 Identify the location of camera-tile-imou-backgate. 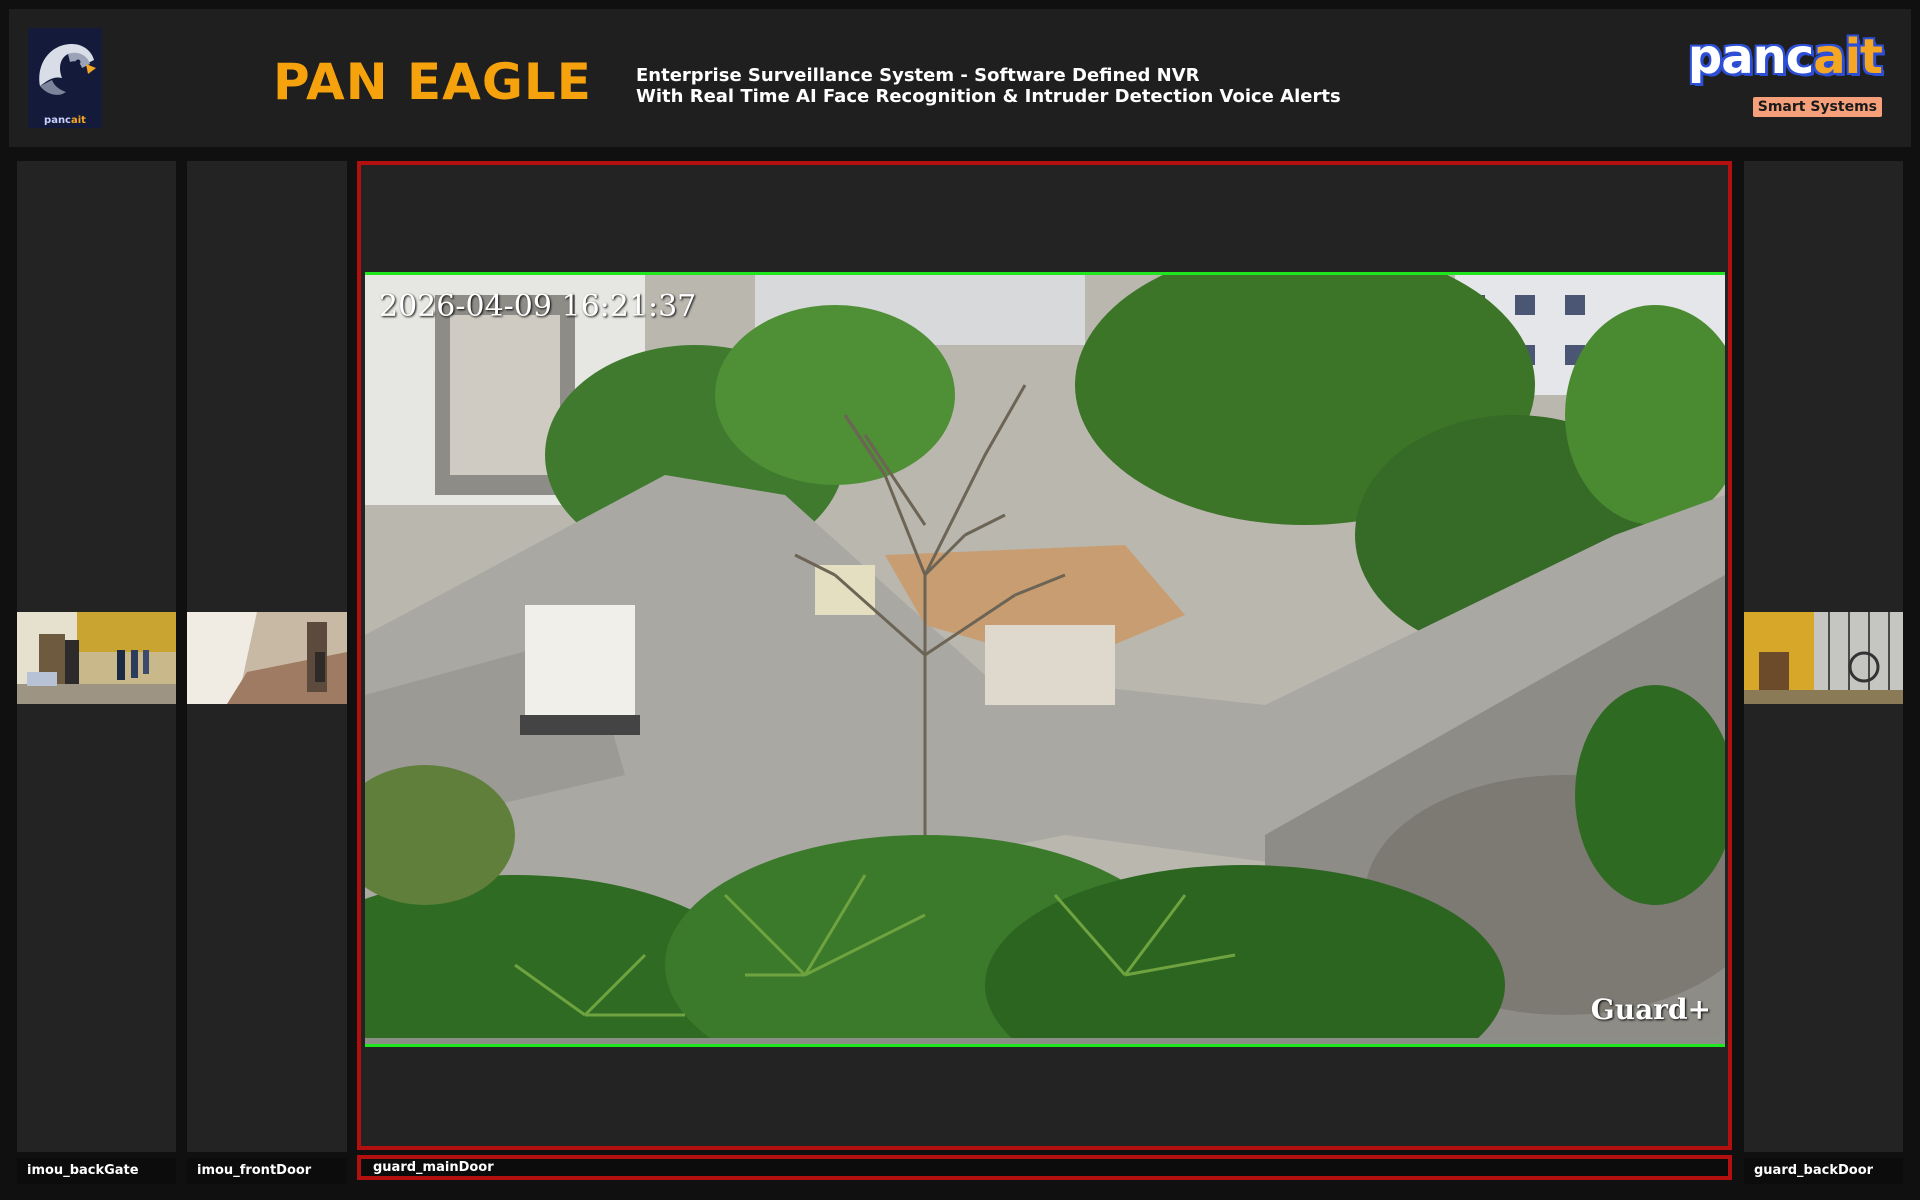
(96, 656).